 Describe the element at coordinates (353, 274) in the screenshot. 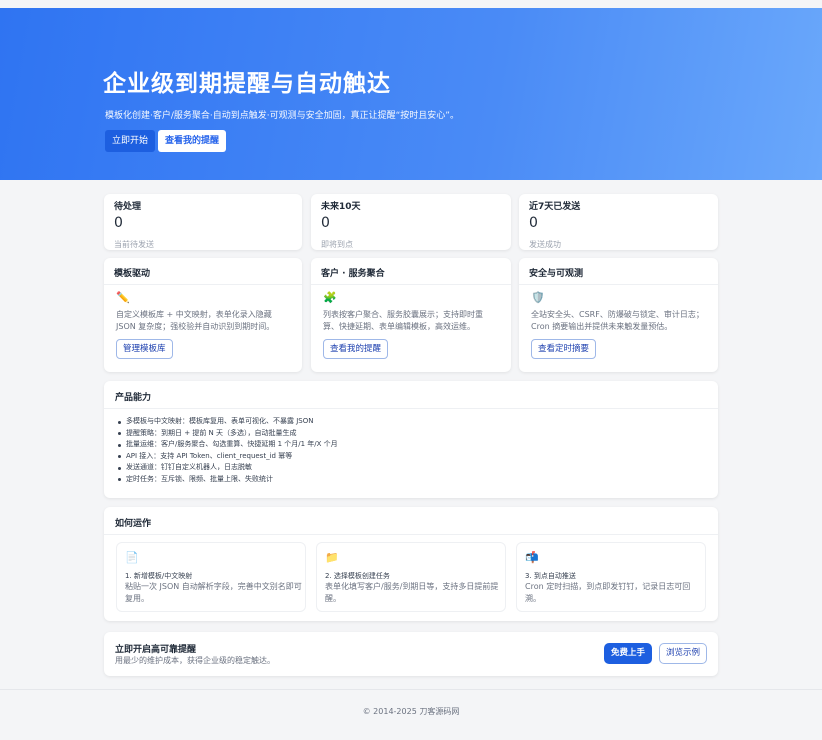

I see `feature-title: 客户 · 服务聚合` at that location.